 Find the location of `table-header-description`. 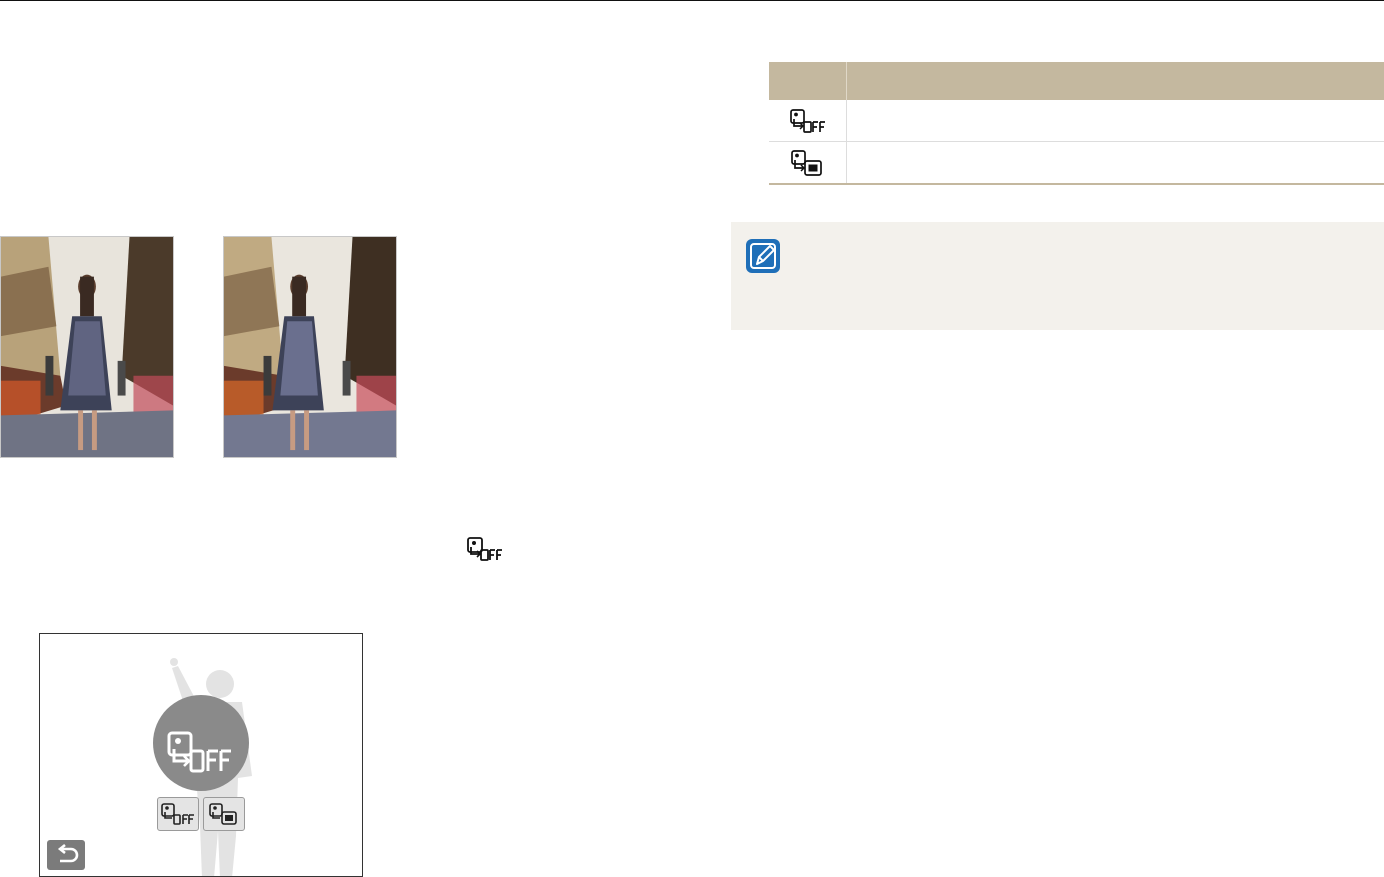

table-header-description is located at coordinates (1115, 81).